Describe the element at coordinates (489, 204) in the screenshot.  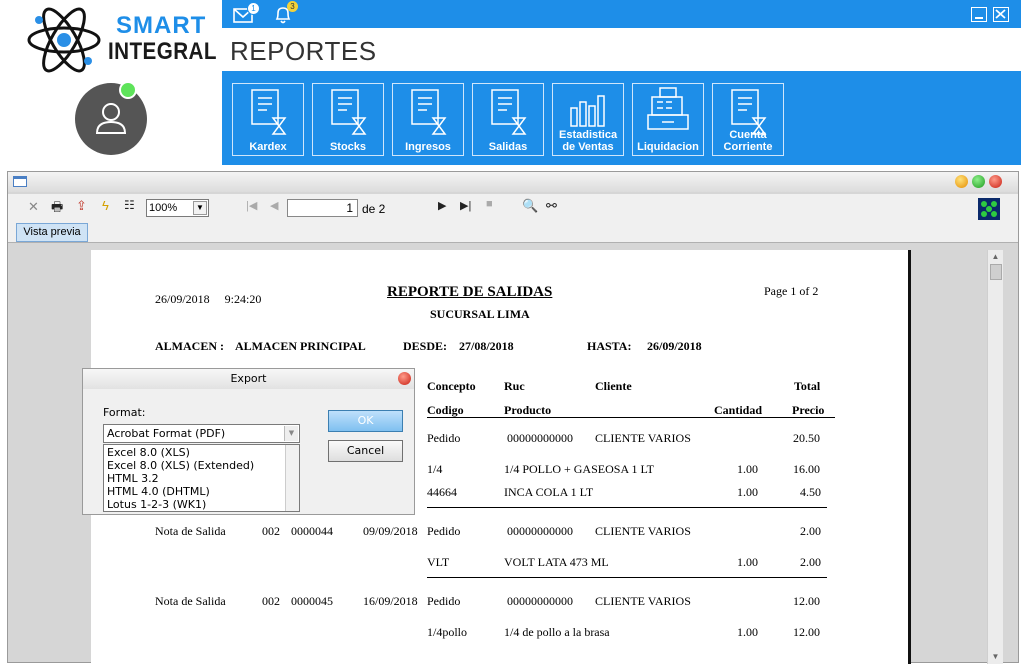
I see `stop-button: ■` at that location.